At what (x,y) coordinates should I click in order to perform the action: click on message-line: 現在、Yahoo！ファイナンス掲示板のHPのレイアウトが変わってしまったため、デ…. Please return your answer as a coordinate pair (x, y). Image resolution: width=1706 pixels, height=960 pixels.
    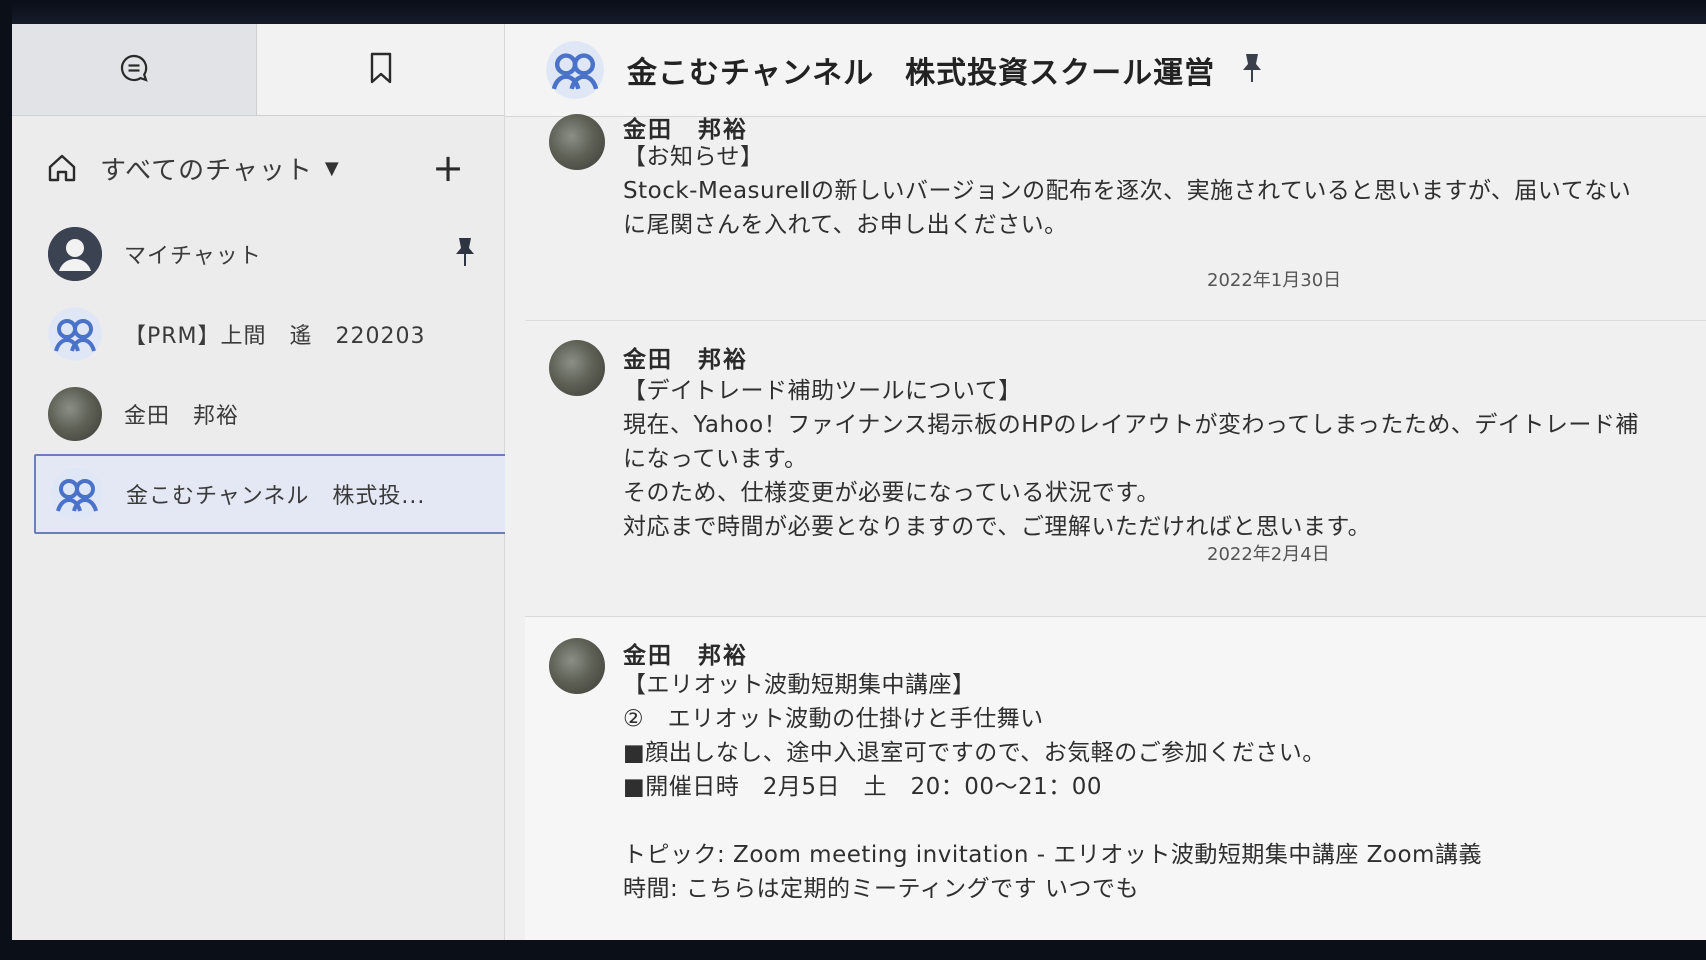
    Looking at the image, I should click on (1131, 425).